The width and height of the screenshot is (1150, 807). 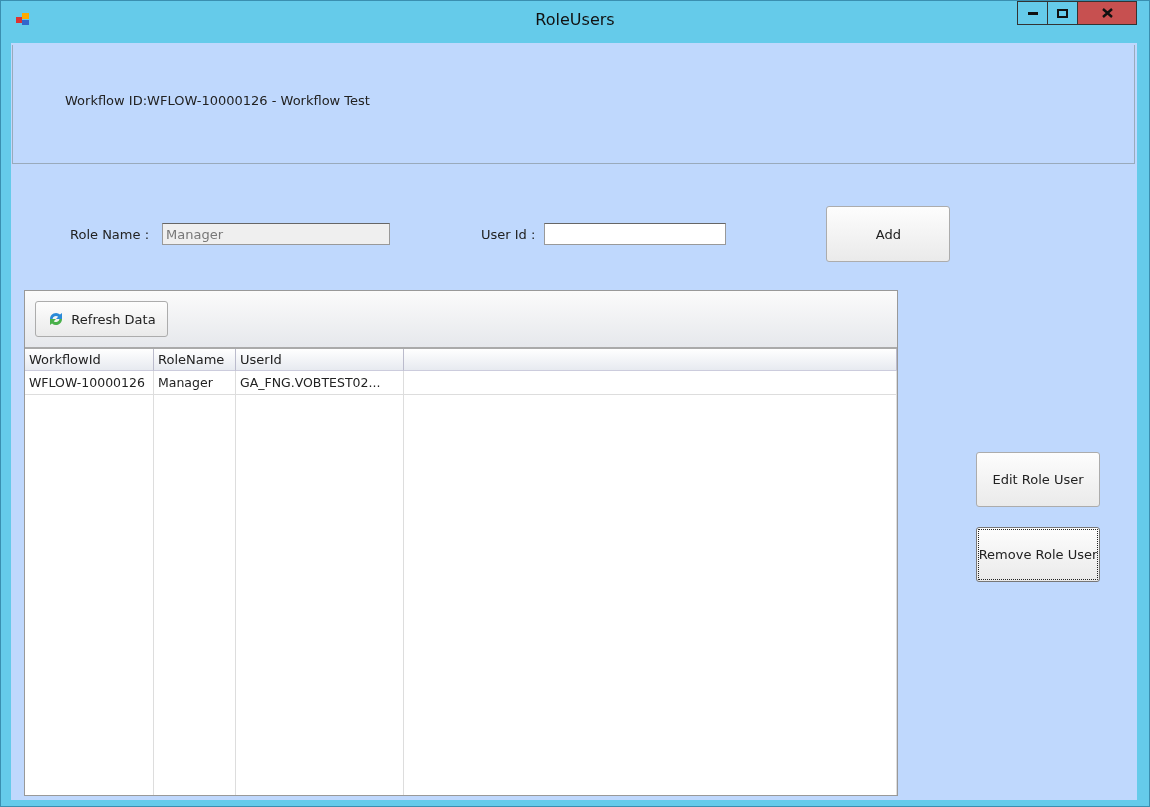 What do you see at coordinates (635, 234) in the screenshot?
I see `user-id-field` at bounding box center [635, 234].